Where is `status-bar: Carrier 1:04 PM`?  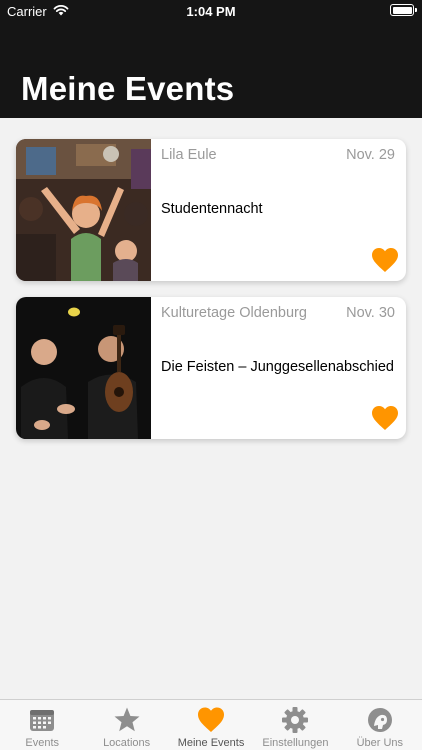
status-bar: Carrier 1:04 PM is located at coordinates (211, 11).